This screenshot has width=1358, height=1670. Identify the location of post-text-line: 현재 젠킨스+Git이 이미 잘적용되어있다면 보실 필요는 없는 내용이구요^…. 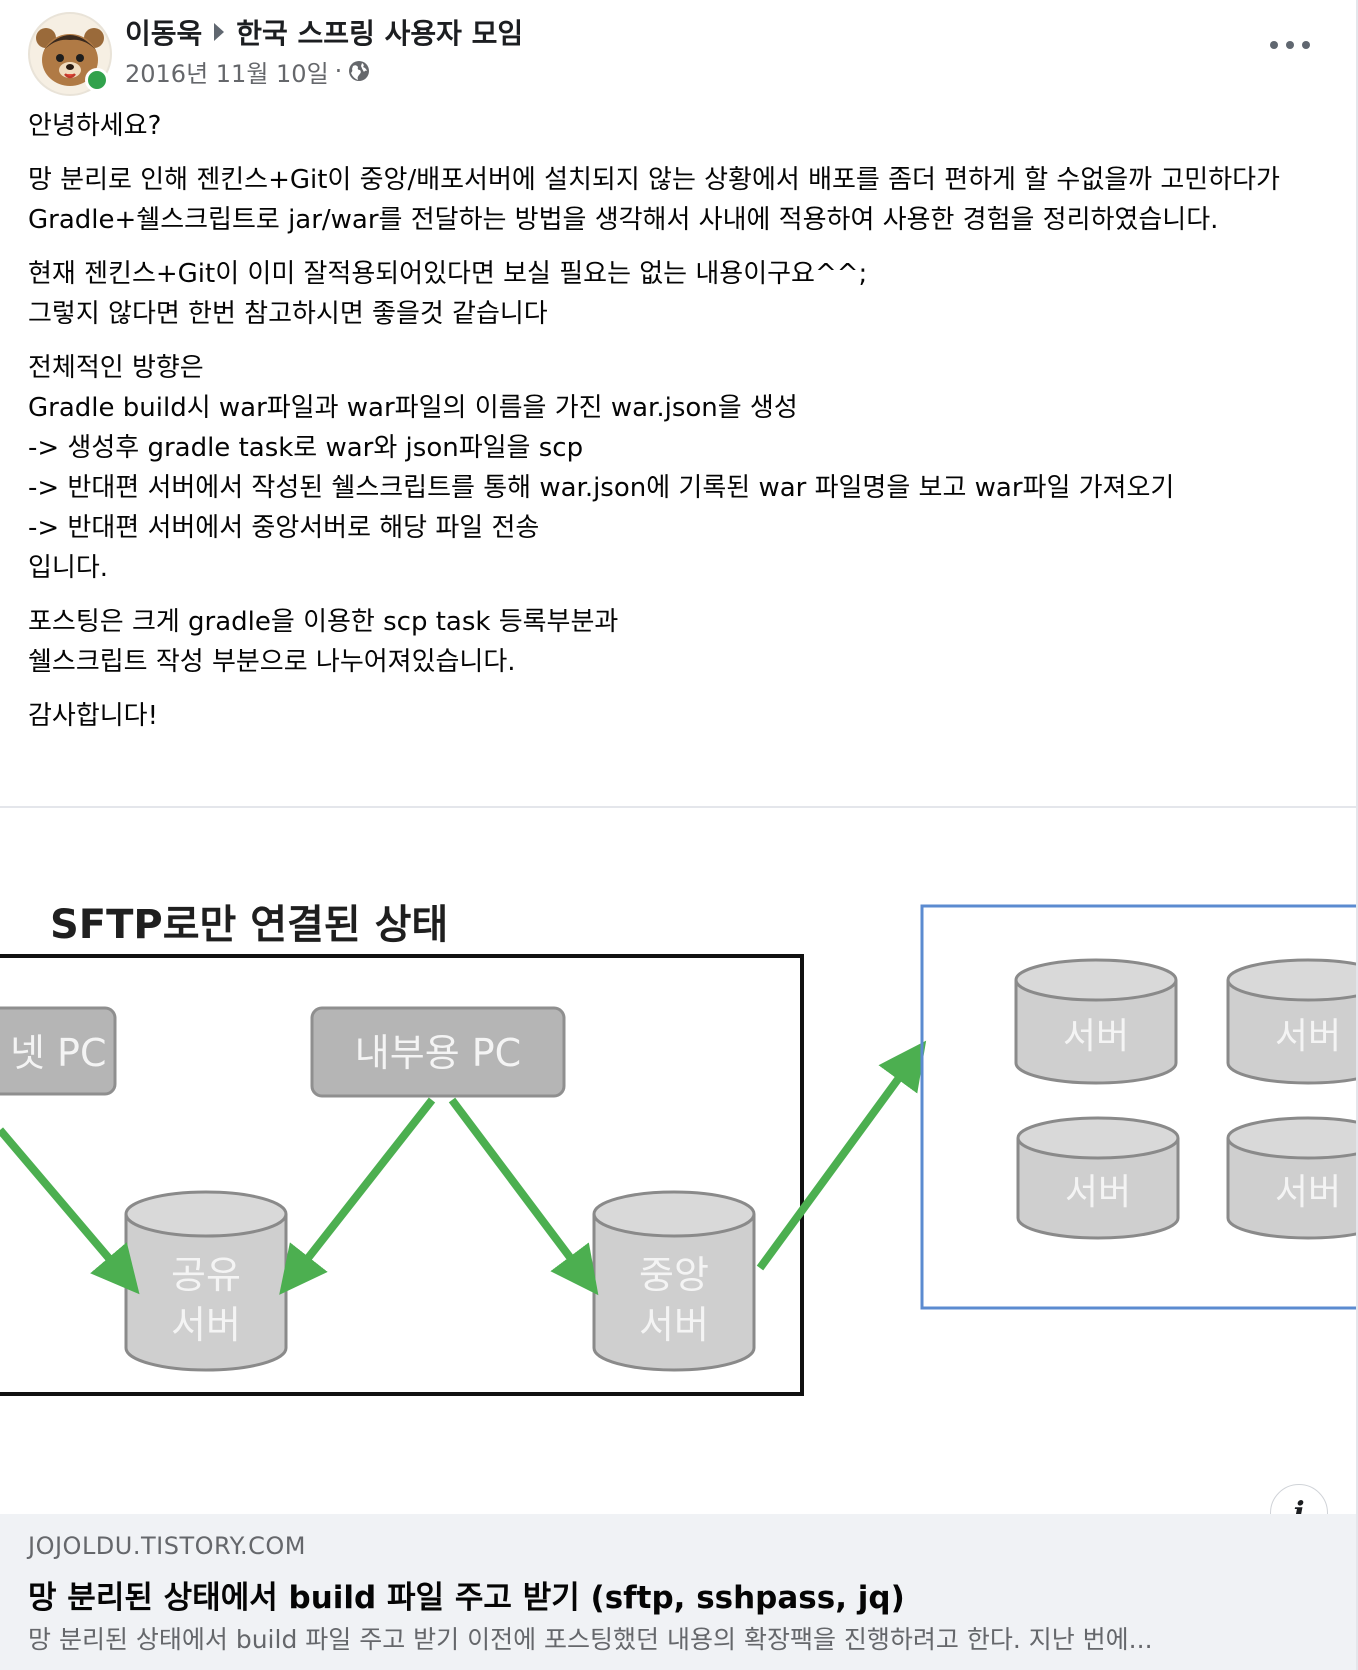
(448, 274).